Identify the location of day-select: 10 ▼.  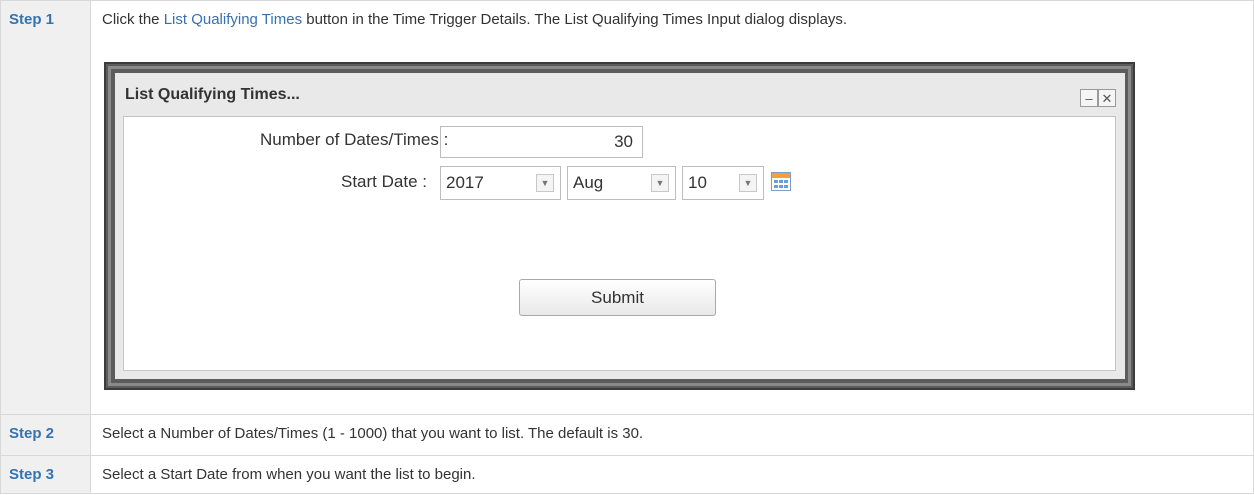
(723, 183).